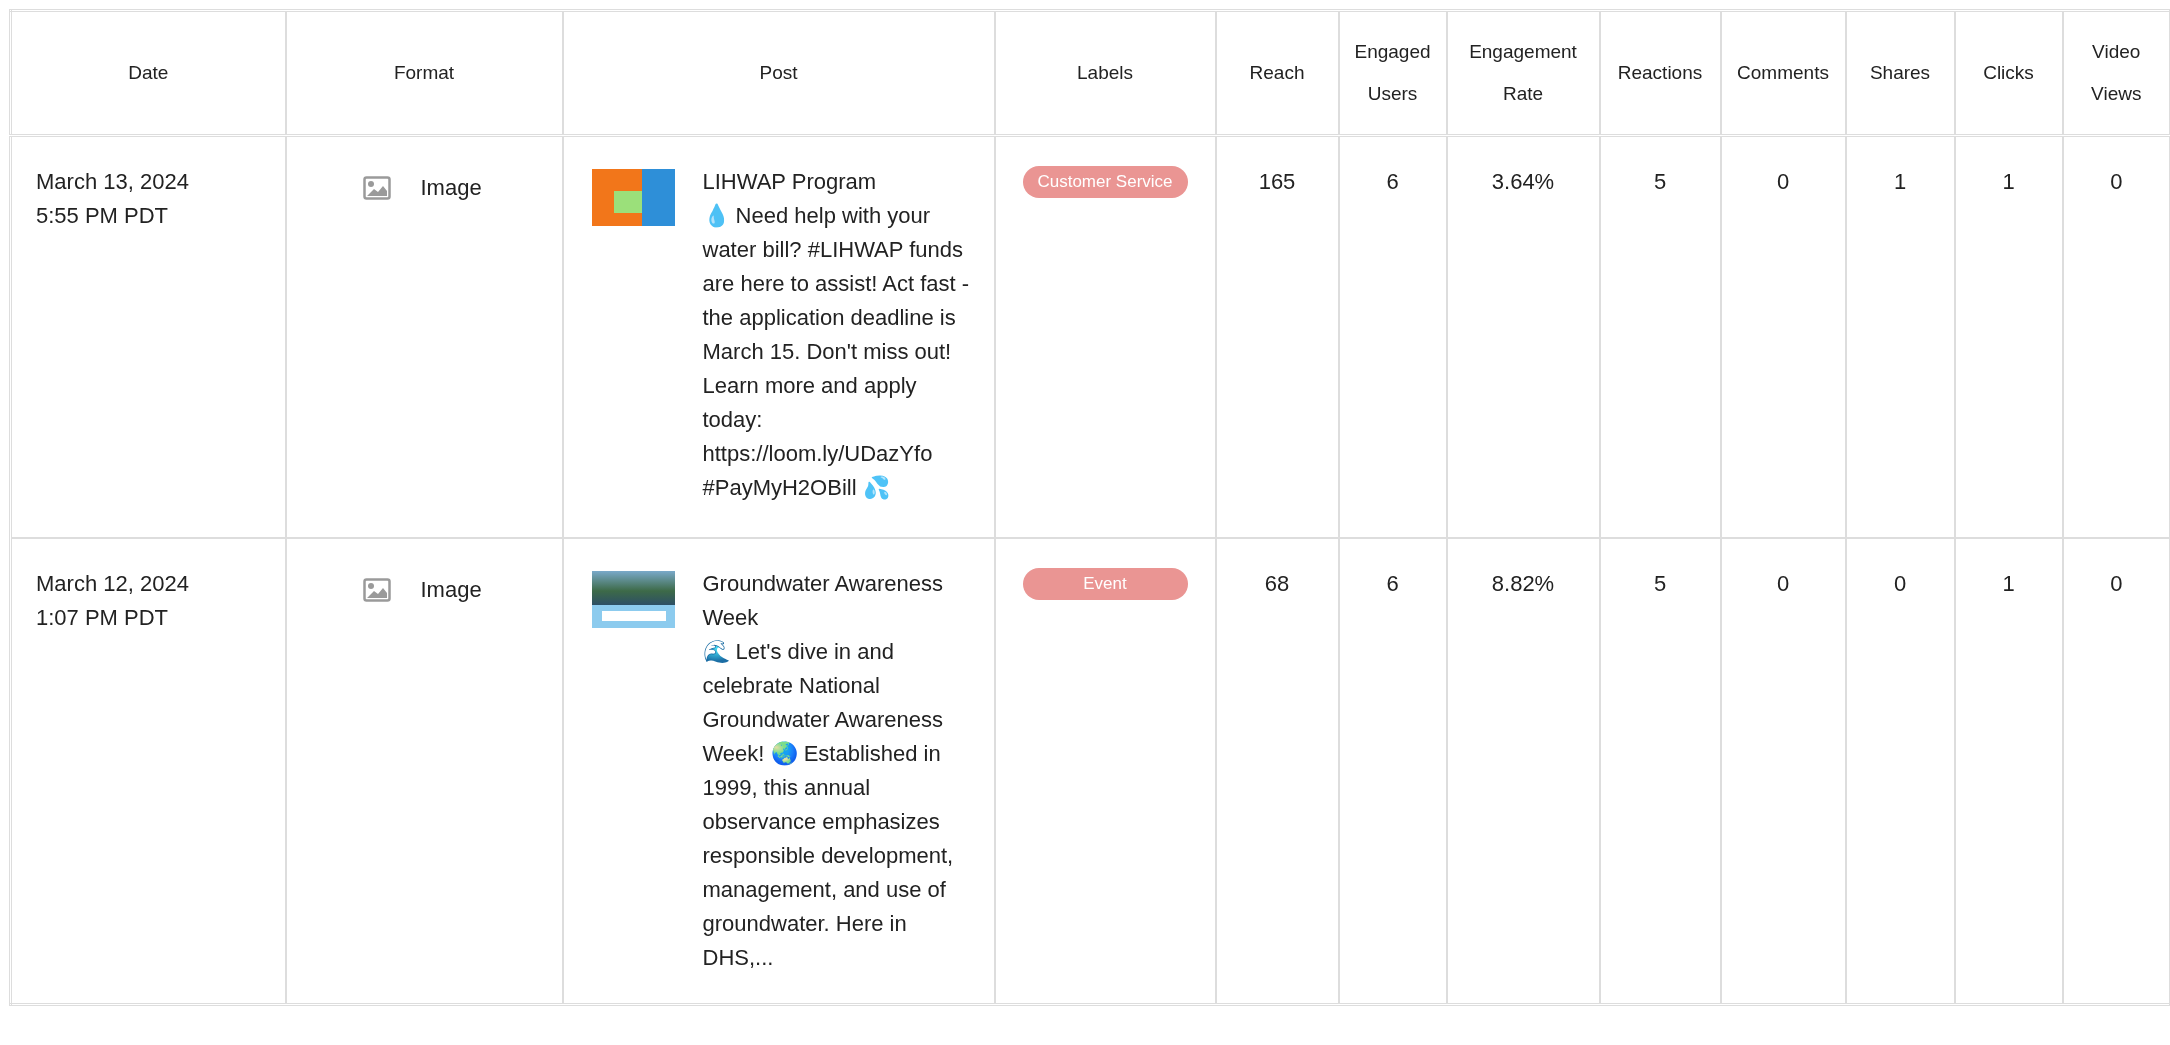 This screenshot has width=2170, height=1045. Describe the element at coordinates (1900, 72) in the screenshot. I see `column-header: Shares` at that location.